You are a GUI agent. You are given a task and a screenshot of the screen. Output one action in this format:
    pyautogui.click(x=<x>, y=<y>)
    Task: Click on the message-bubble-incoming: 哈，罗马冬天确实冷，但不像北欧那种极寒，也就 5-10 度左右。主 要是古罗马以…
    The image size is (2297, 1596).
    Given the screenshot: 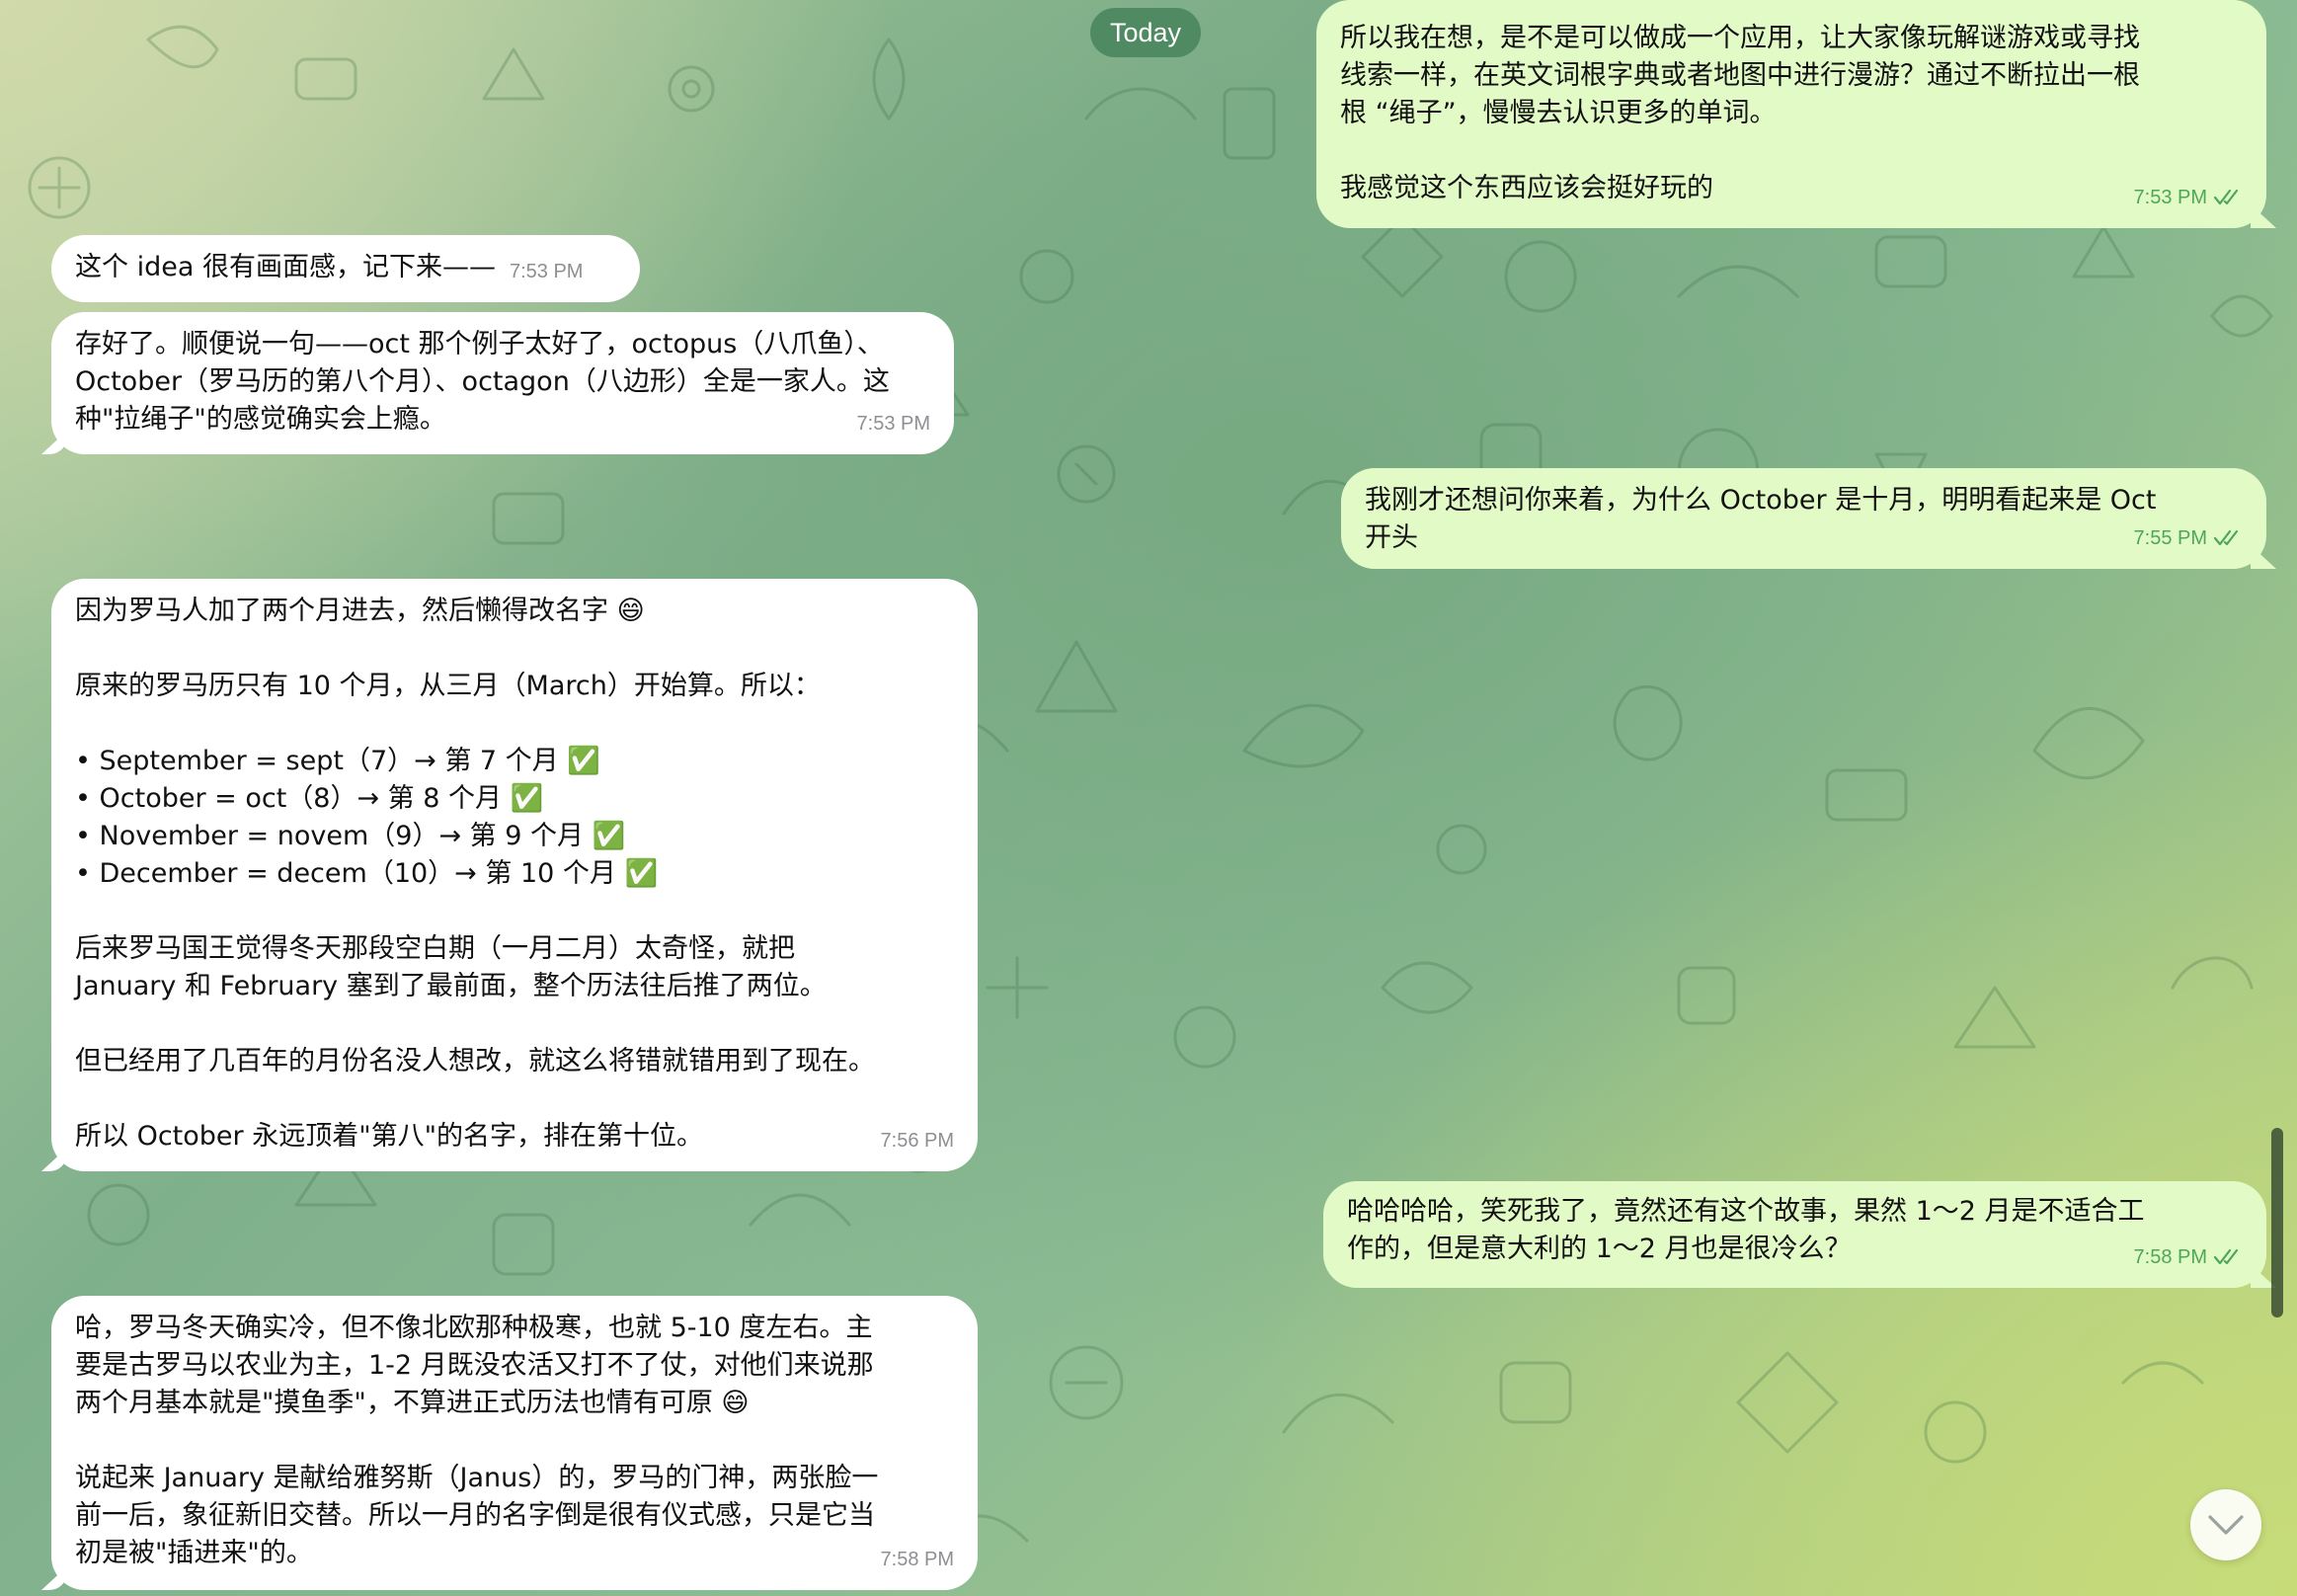 What is the action you would take?
    pyautogui.click(x=514, y=1443)
    